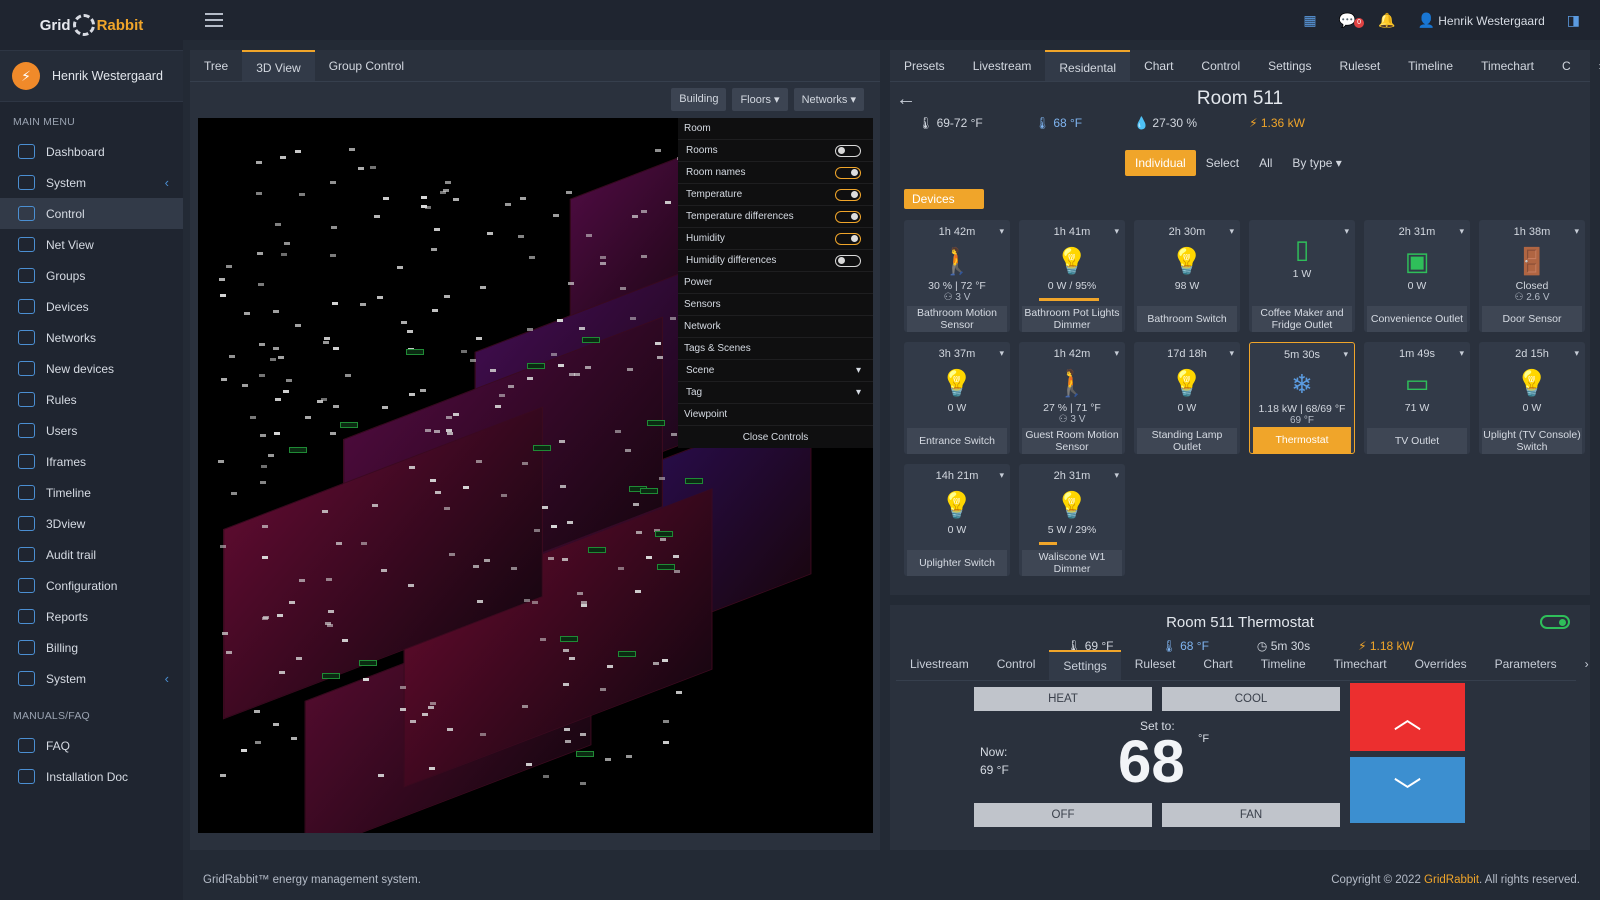 This screenshot has width=1600, height=900. Describe the element at coordinates (1532, 398) in the screenshot. I see `device-card: 2d 15h ▾ 💡 0 W Uplight (TV Console) Switch` at that location.